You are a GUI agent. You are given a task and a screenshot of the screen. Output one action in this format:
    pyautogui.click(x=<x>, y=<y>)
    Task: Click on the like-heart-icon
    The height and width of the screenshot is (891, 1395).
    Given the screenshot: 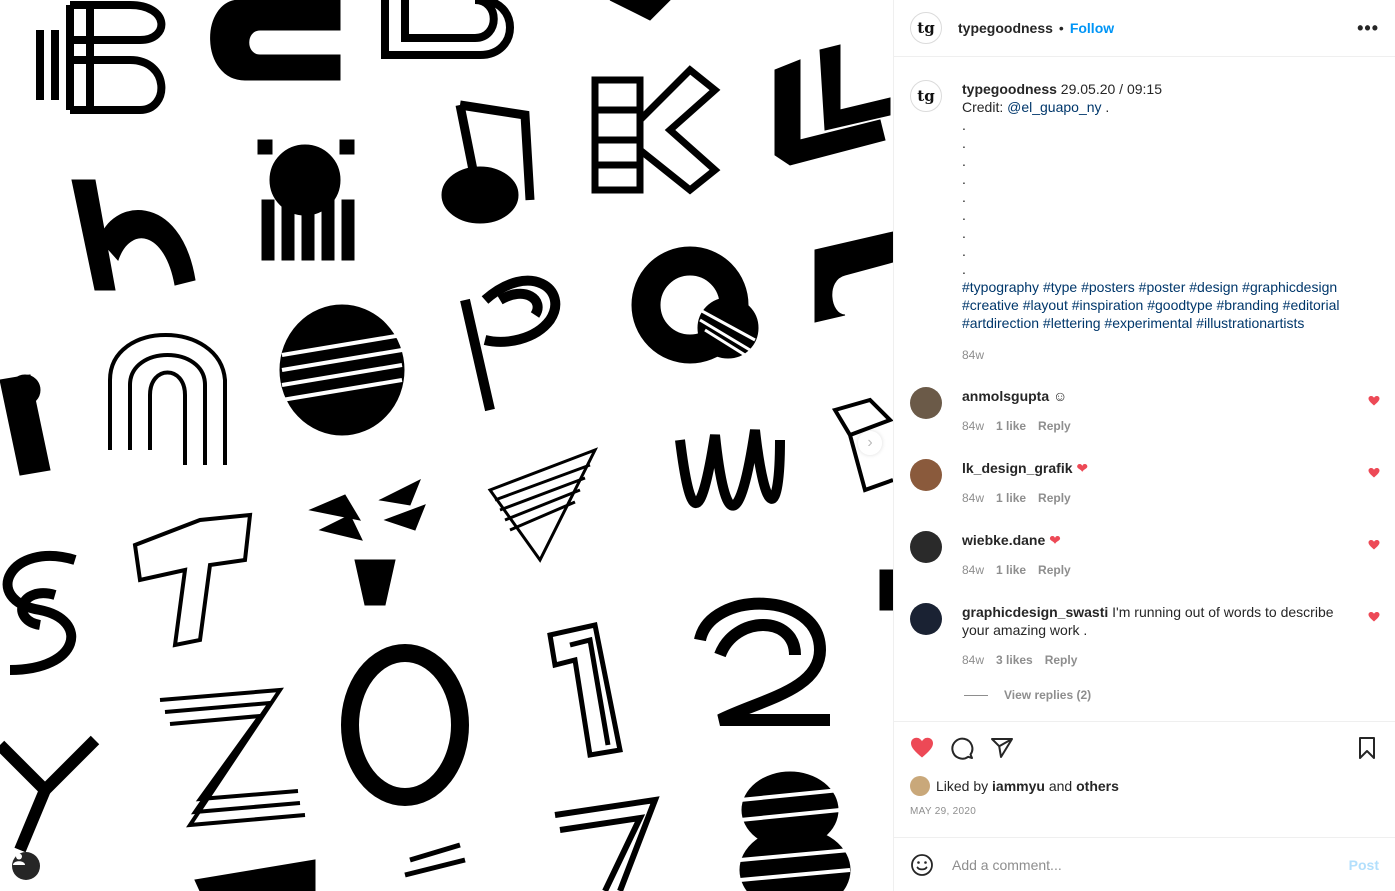 What is the action you would take?
    pyautogui.click(x=922, y=748)
    